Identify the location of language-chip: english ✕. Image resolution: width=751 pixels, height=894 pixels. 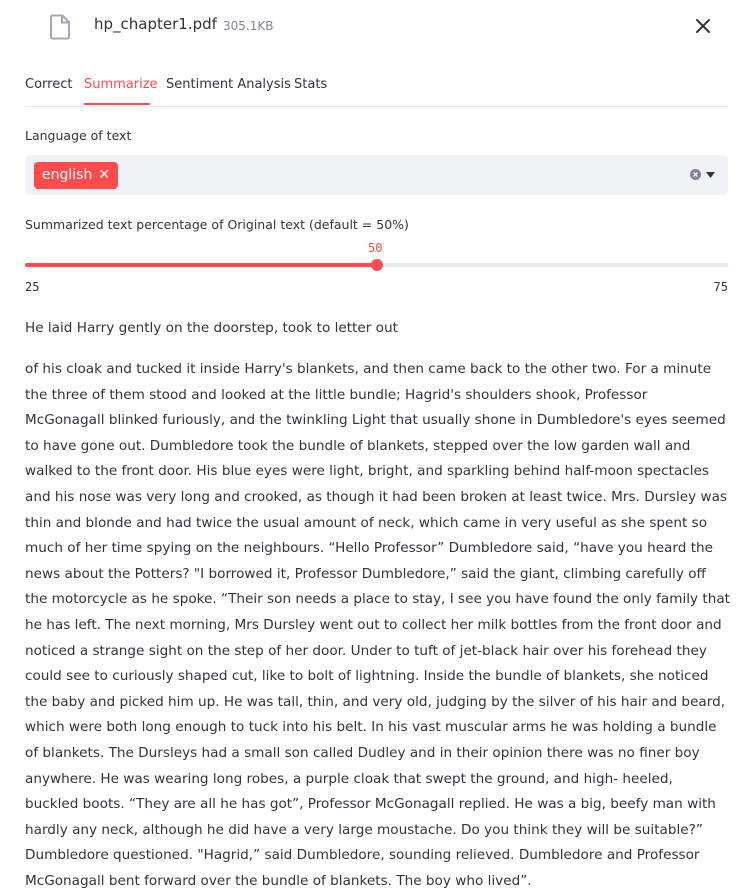
(76, 175).